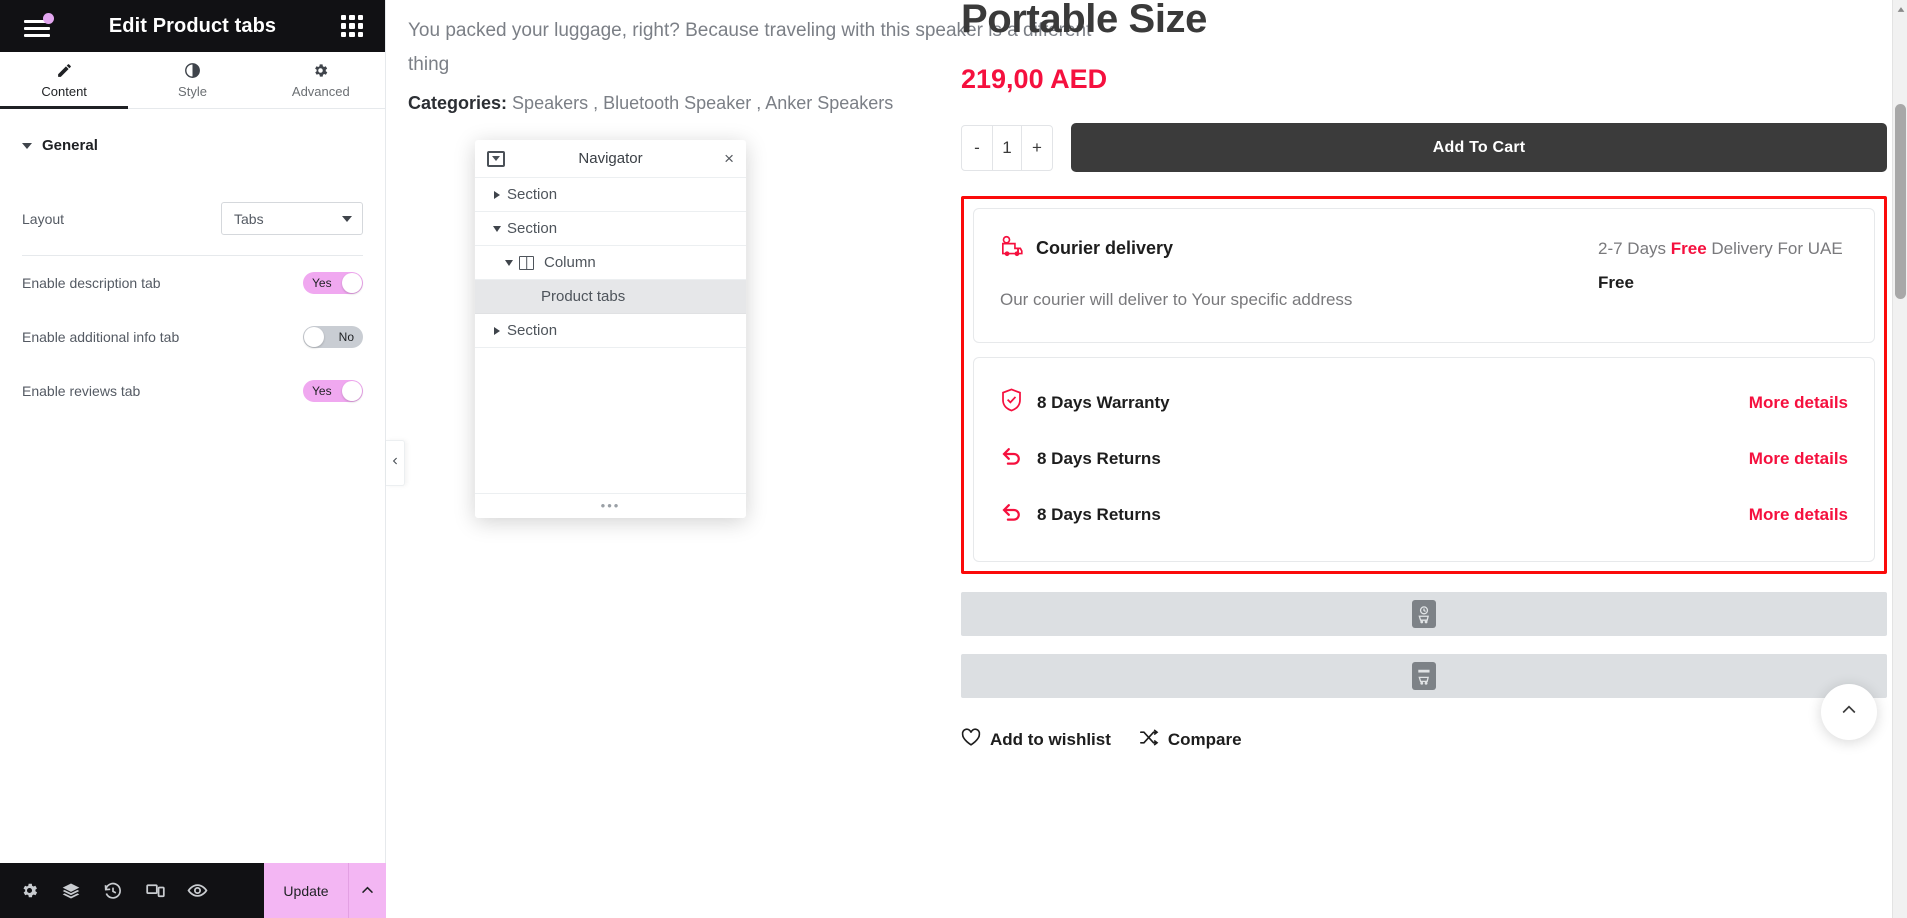 The image size is (1907, 918). I want to click on section-general-label: General, so click(70, 145).